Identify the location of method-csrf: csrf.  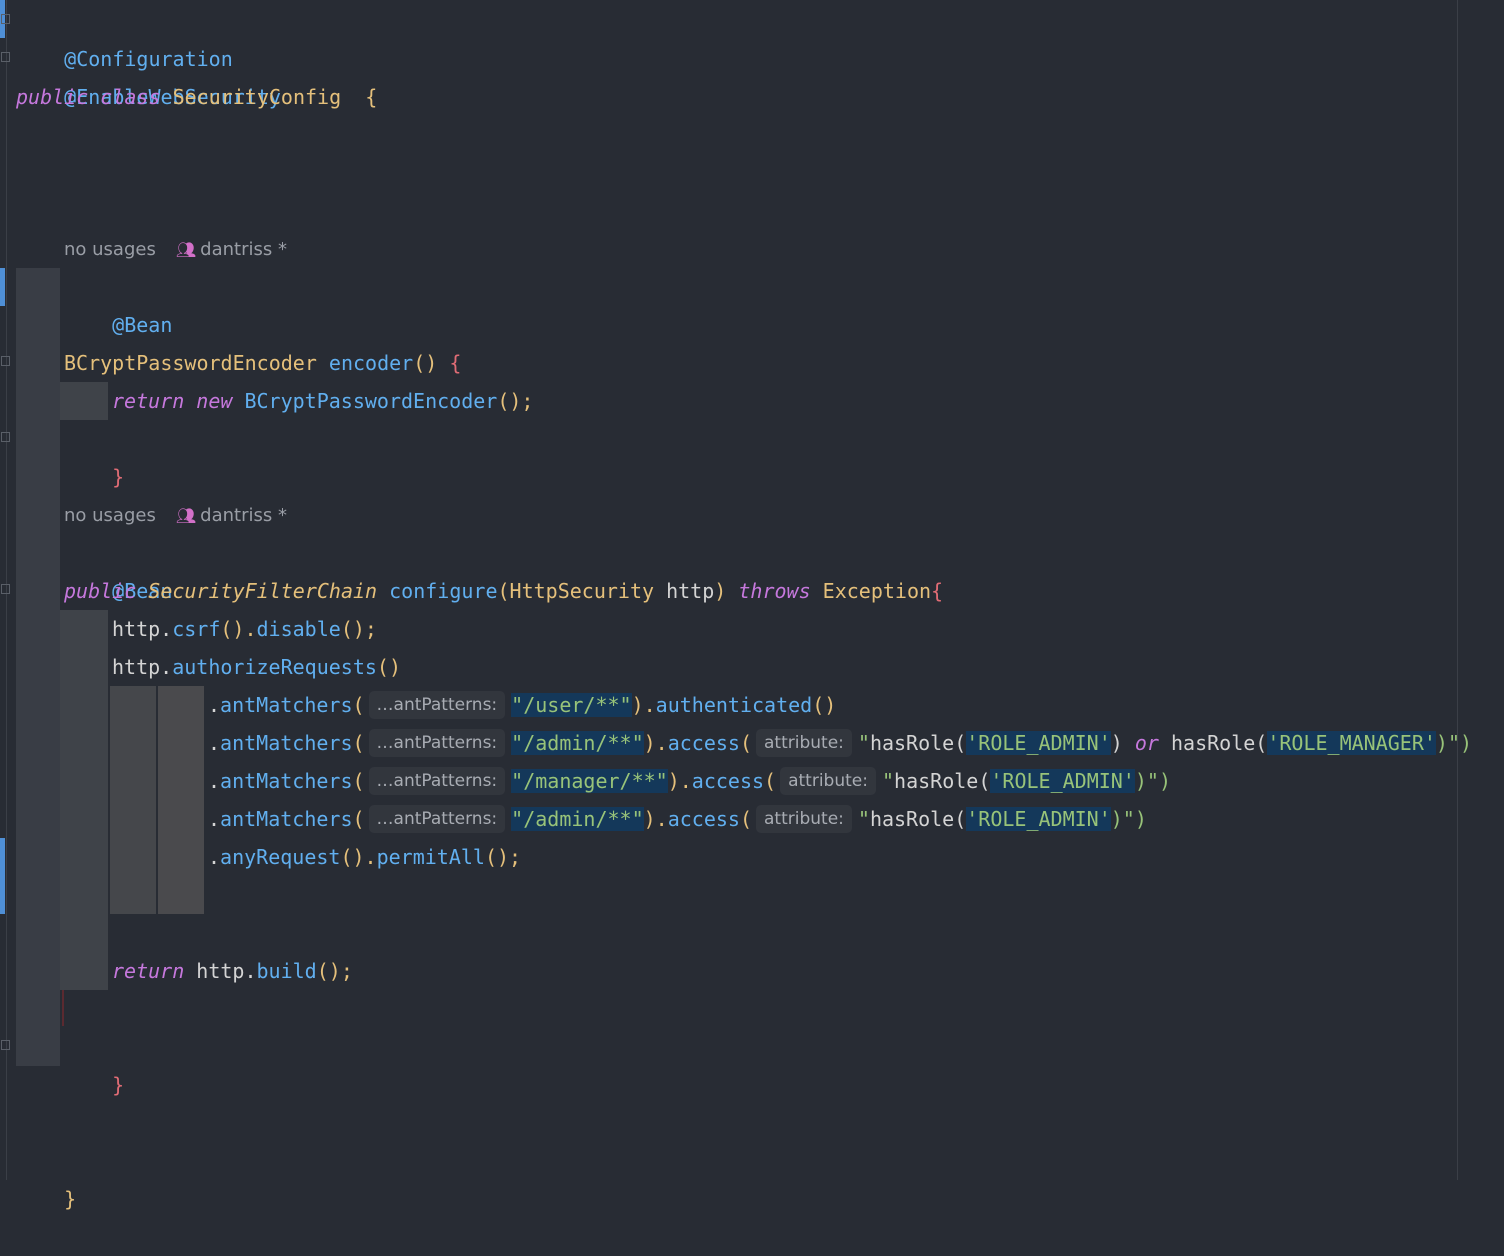
(196, 629).